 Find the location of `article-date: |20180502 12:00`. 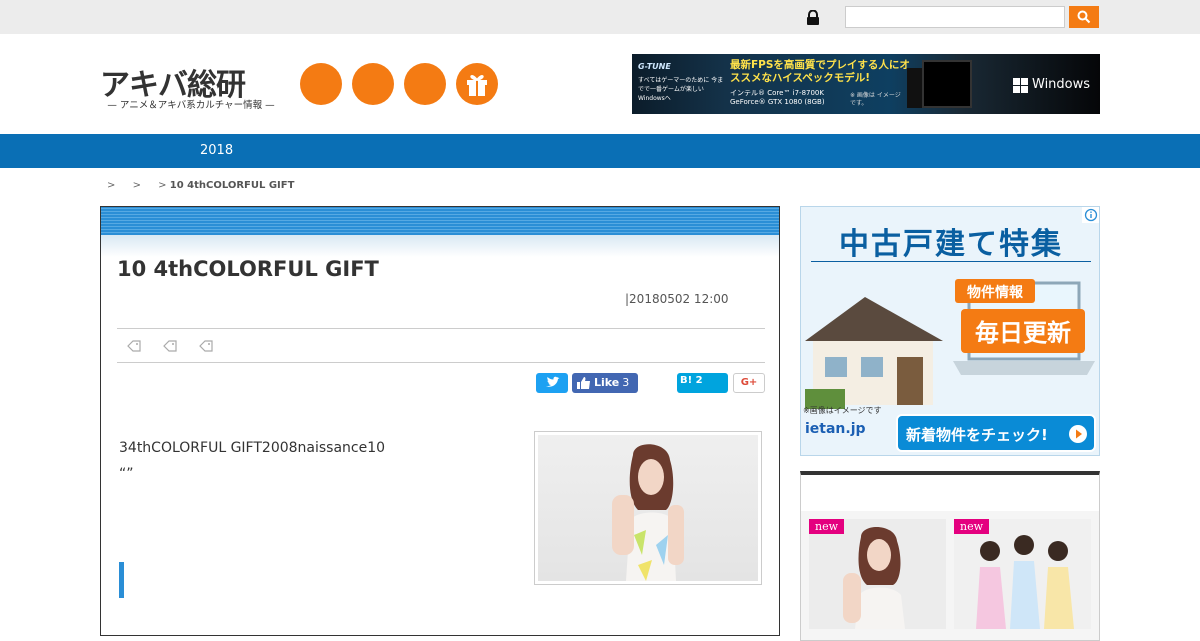

article-date: |20180502 12:00 is located at coordinates (677, 299).